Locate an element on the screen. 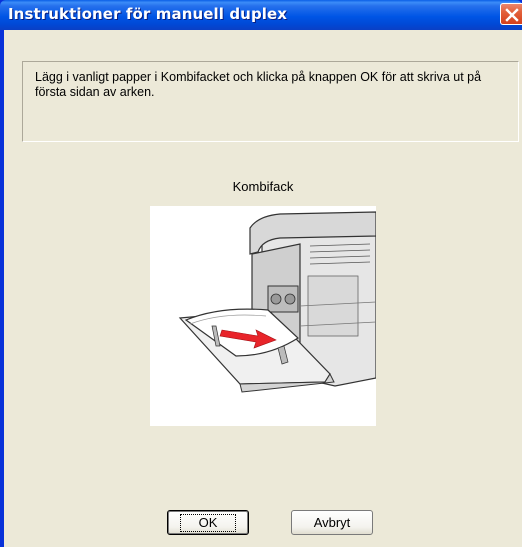  cancel-button: Avbryt is located at coordinates (332, 522).